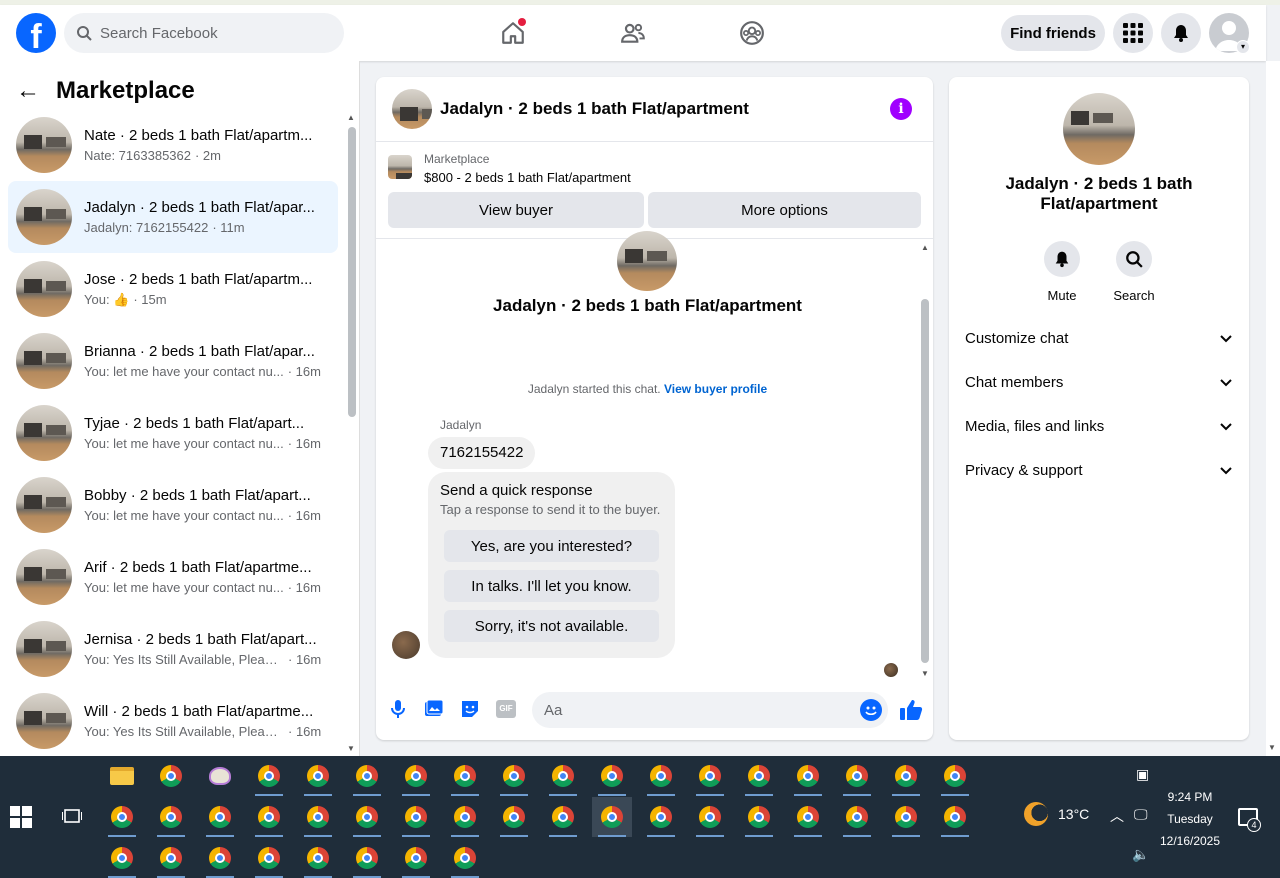 The image size is (1280, 878). What do you see at coordinates (901, 109) in the screenshot?
I see `info-icon: i` at bounding box center [901, 109].